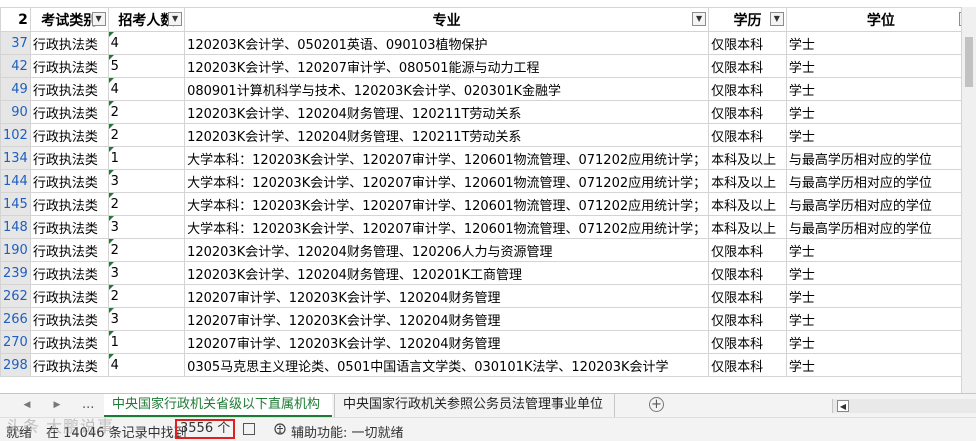  Describe the element at coordinates (15, 43) in the screenshot. I see `row-number: 37` at that location.